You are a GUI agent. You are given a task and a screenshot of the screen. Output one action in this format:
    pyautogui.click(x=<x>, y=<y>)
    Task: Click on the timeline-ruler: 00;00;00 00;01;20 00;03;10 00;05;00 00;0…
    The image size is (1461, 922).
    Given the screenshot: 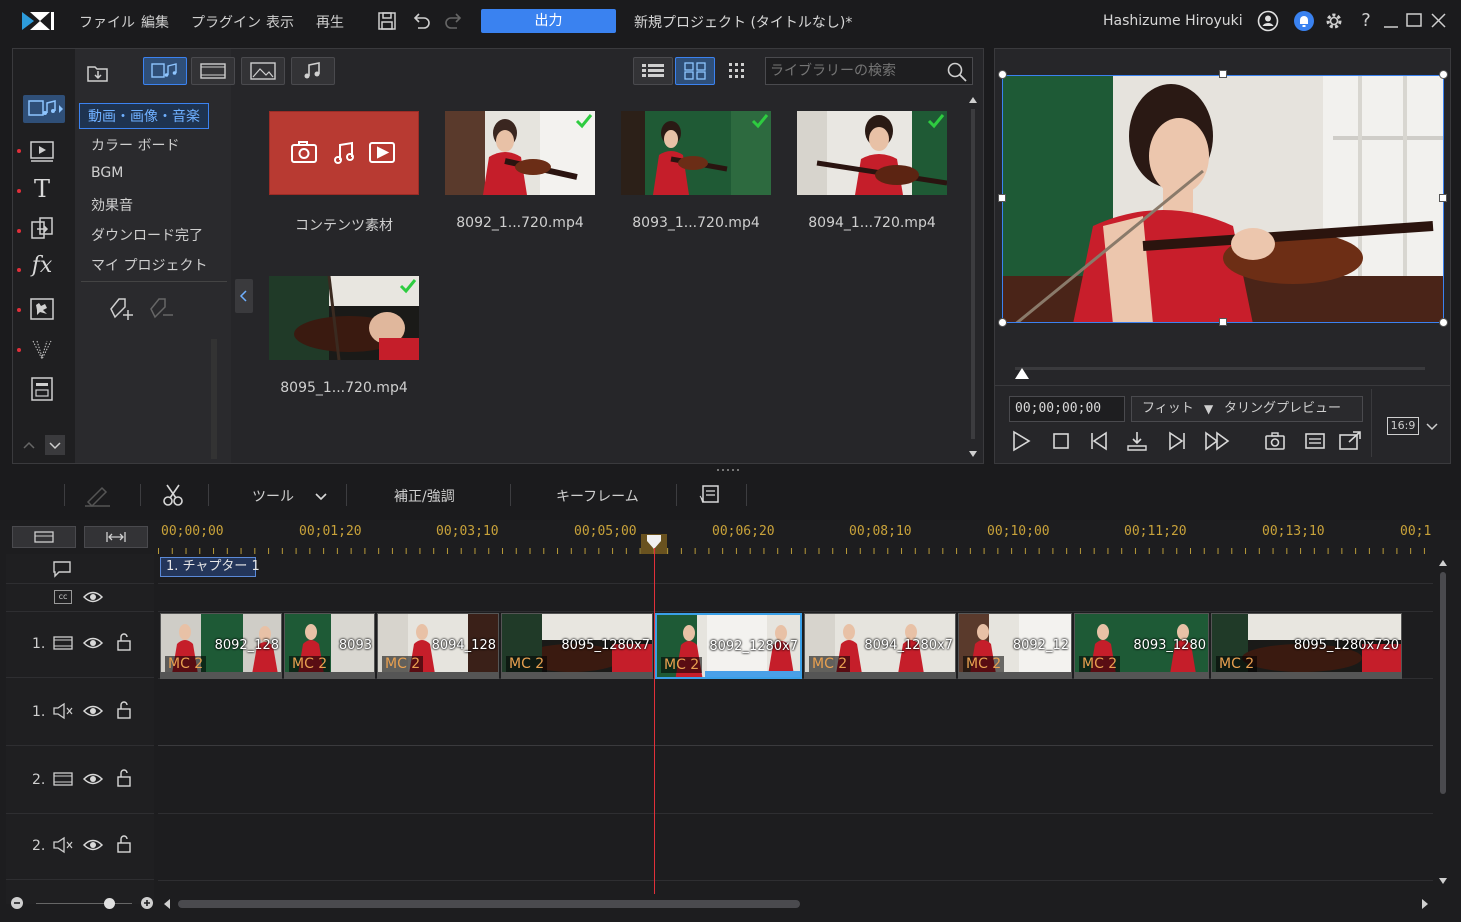 What is the action you would take?
    pyautogui.click(x=795, y=537)
    